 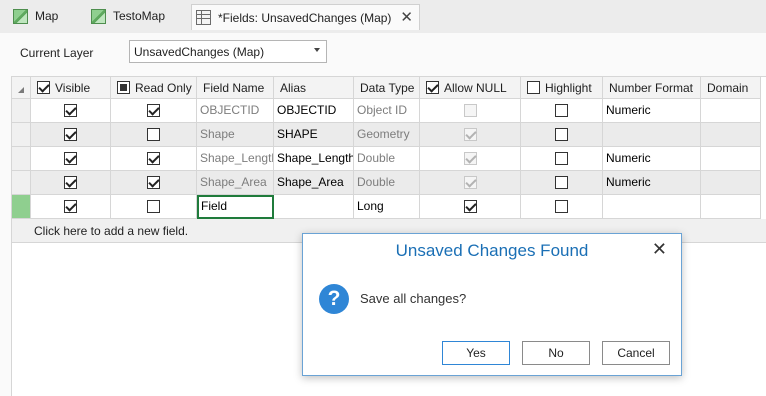 What do you see at coordinates (314, 111) in the screenshot?
I see `alias-cell: OBJECTID` at bounding box center [314, 111].